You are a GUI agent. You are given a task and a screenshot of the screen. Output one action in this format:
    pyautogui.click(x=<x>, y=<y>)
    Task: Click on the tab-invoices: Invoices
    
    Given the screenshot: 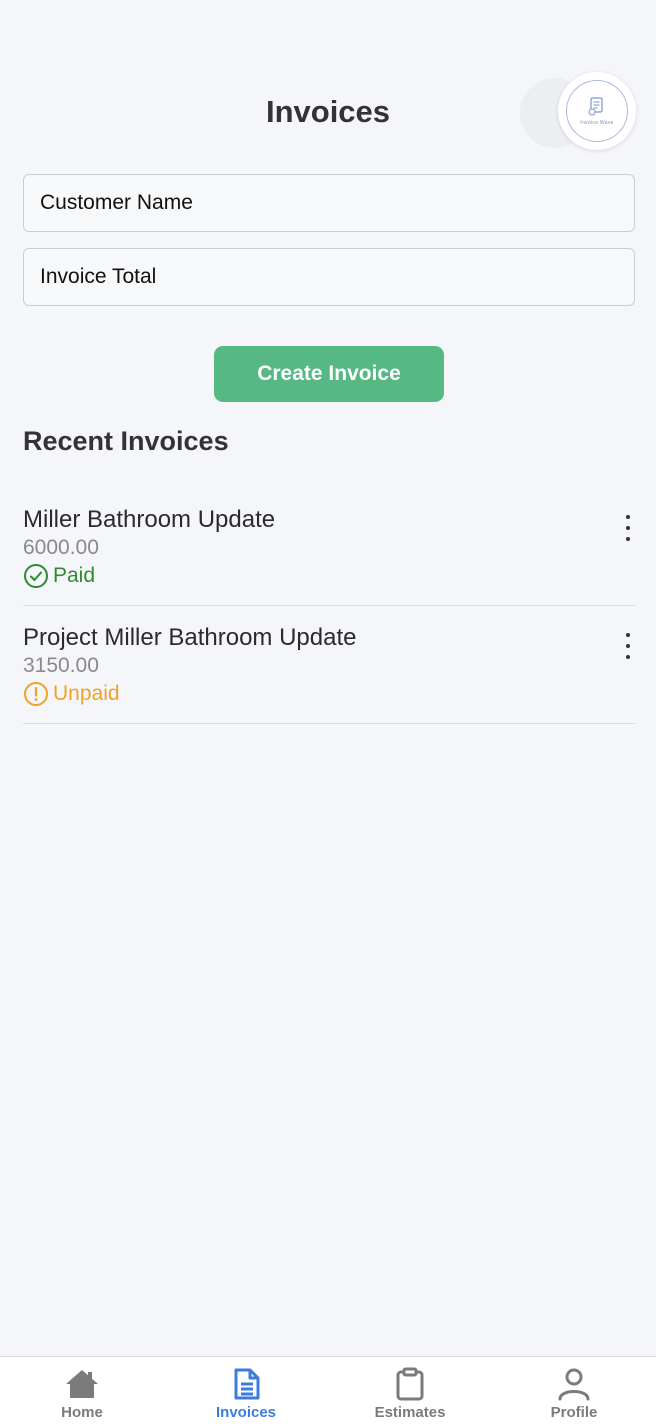 What is the action you would take?
    pyautogui.click(x=246, y=1391)
    